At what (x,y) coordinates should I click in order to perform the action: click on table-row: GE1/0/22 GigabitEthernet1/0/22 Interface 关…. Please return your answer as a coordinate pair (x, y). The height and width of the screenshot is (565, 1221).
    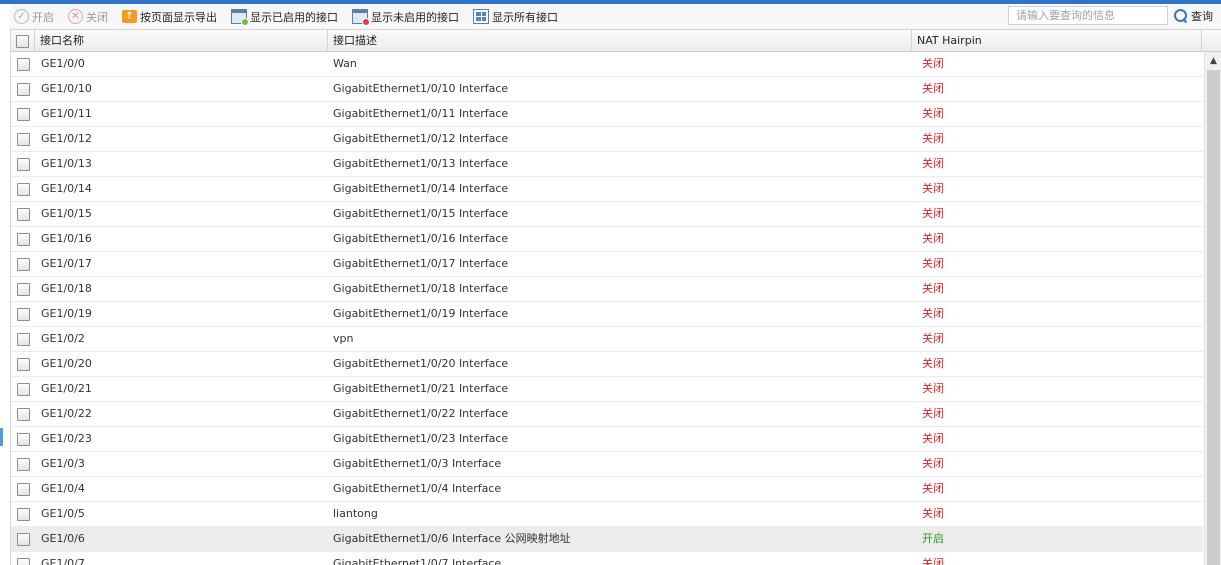
    Looking at the image, I should click on (607, 414).